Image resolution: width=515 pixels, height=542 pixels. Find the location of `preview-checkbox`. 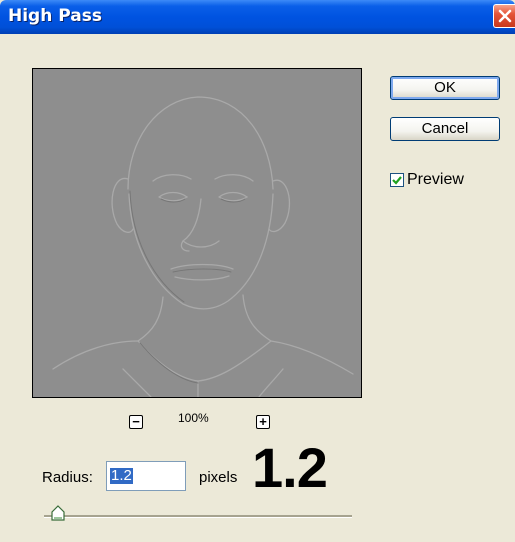

preview-checkbox is located at coordinates (397, 180).